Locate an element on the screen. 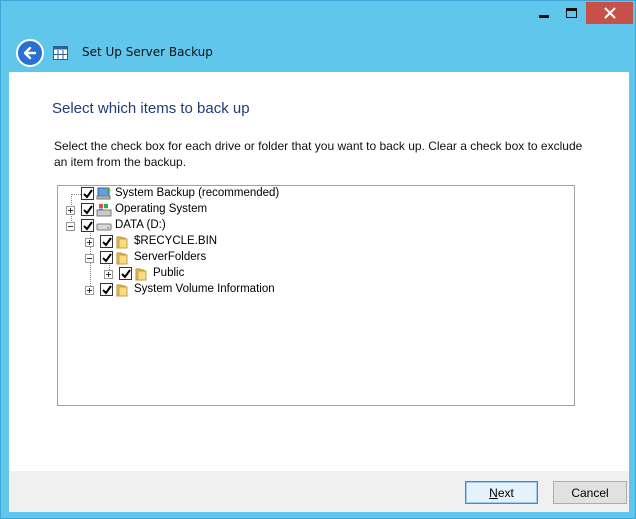 The height and width of the screenshot is (519, 636). footer-bar: Next Cancel is located at coordinates (319, 491).